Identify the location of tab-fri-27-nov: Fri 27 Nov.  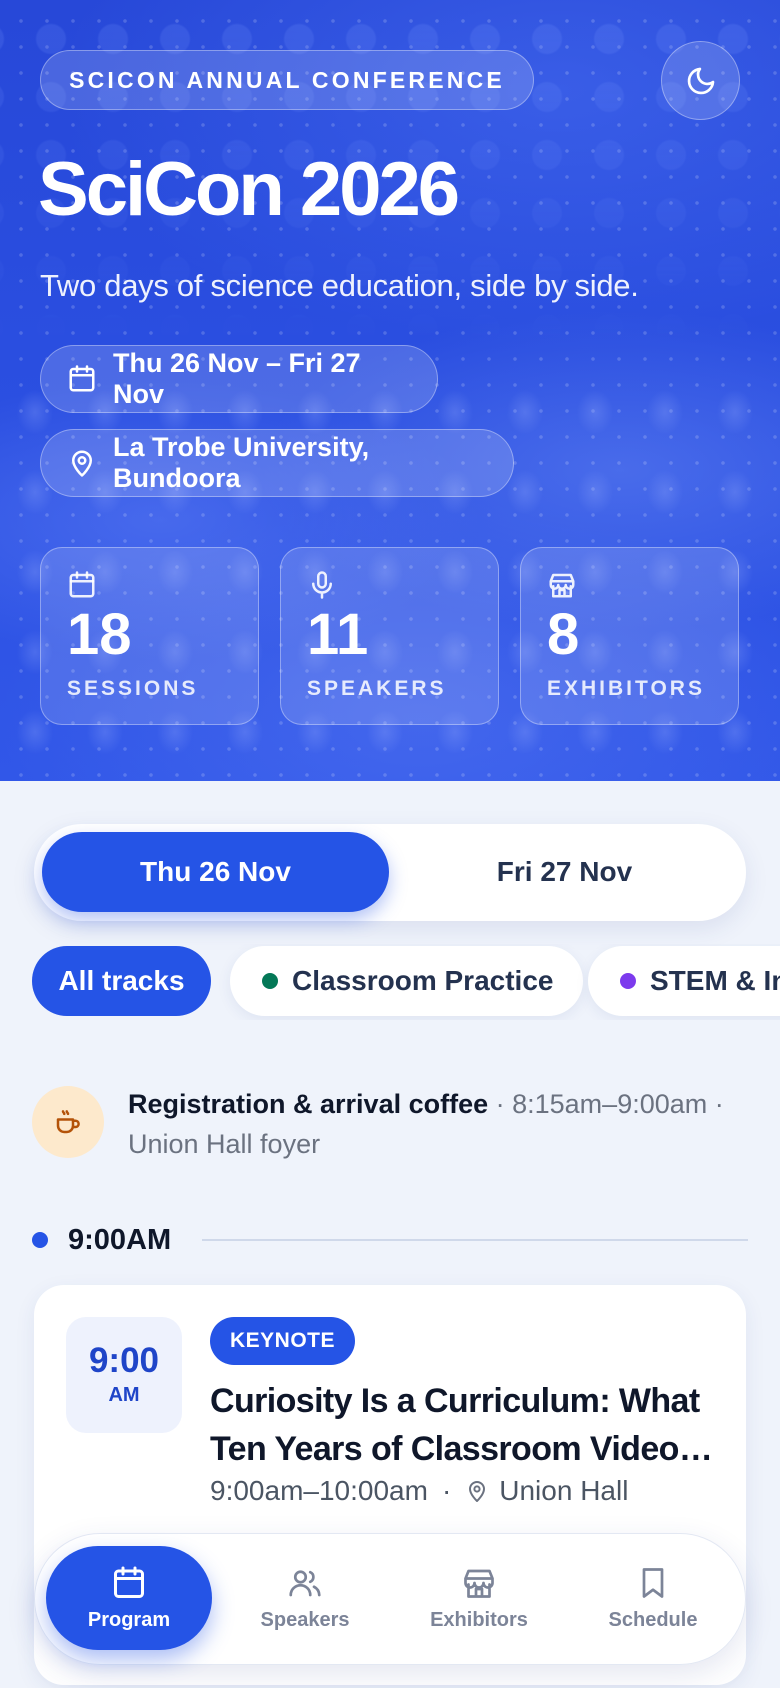
(564, 872).